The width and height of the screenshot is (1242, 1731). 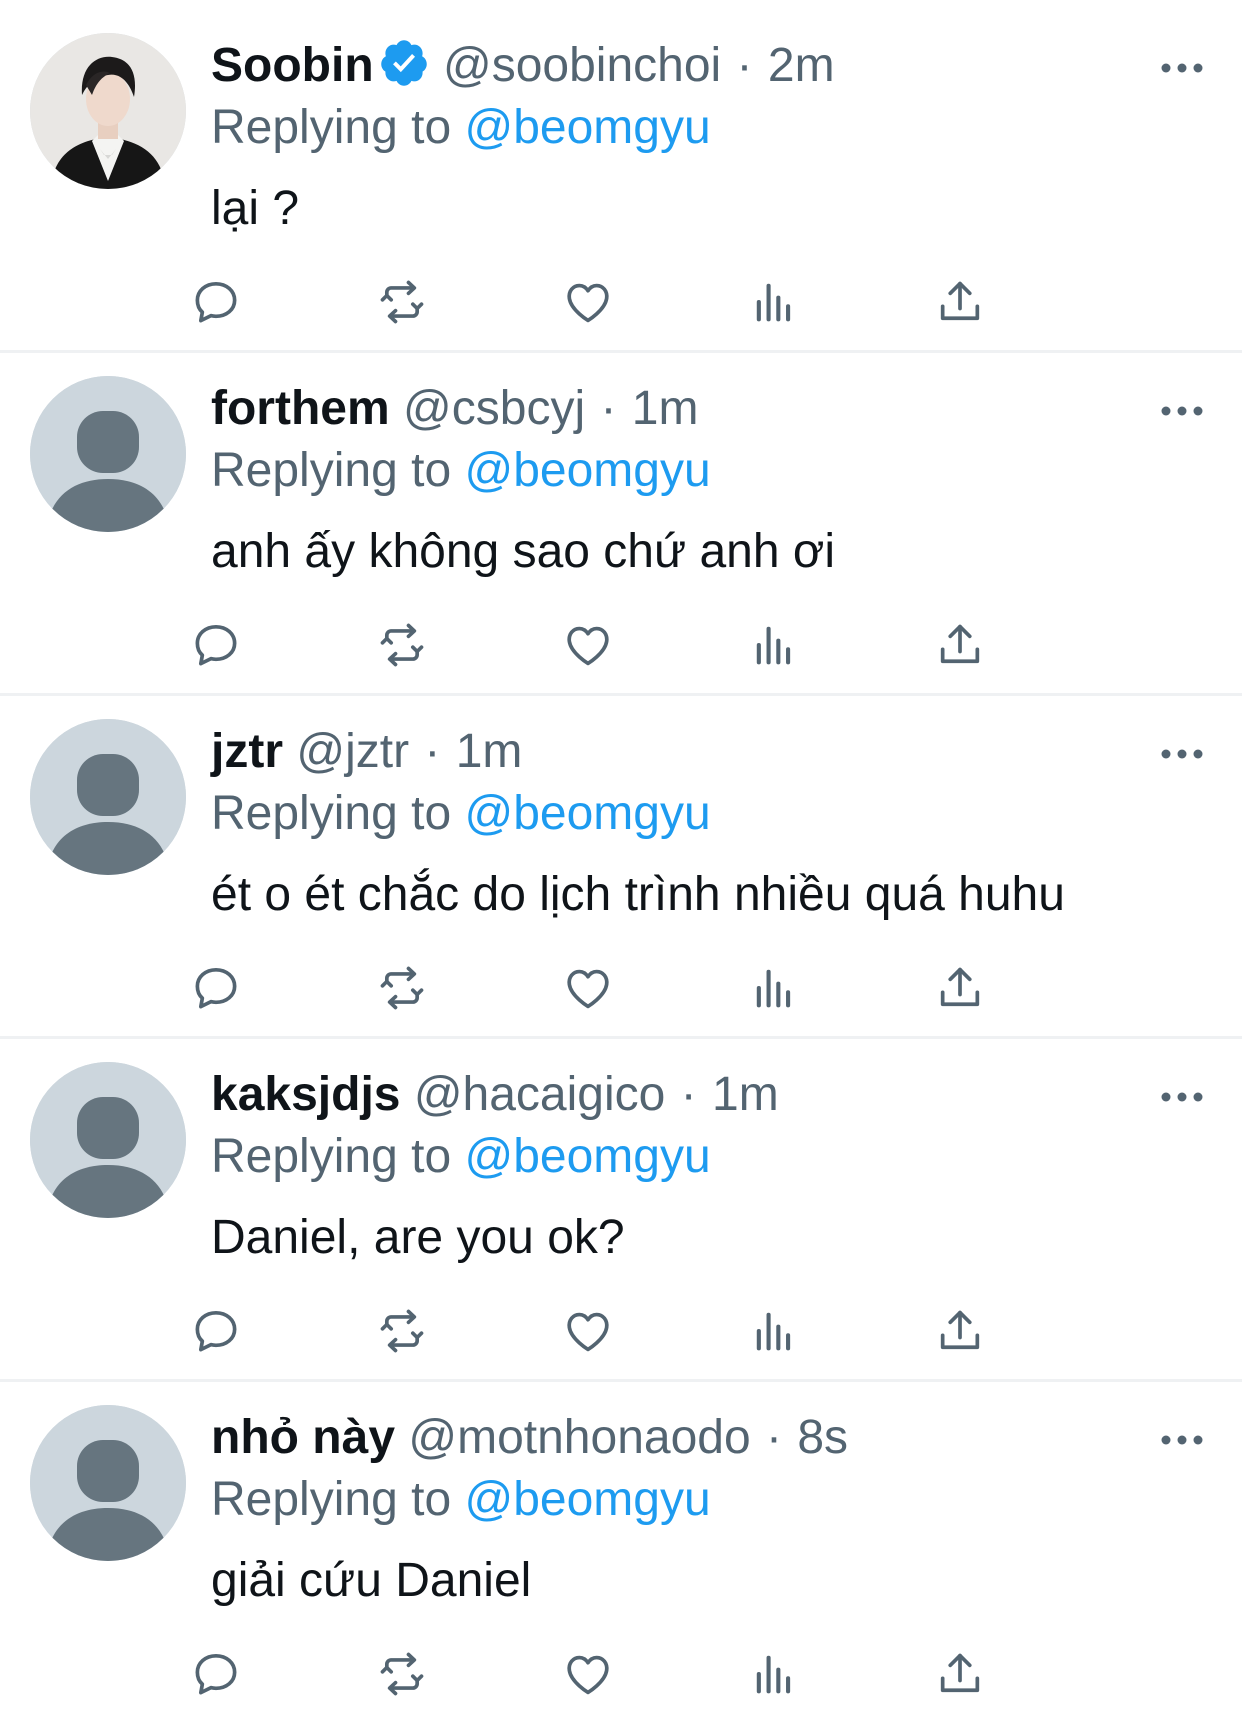 I want to click on tweet-header: jztr @jztr · 1m, so click(x=366, y=752).